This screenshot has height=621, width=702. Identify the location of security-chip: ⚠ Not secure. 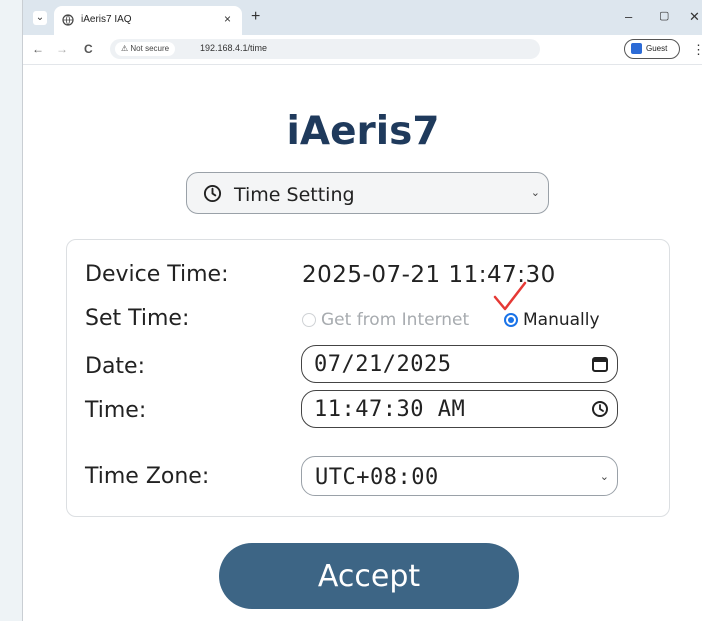
(145, 49).